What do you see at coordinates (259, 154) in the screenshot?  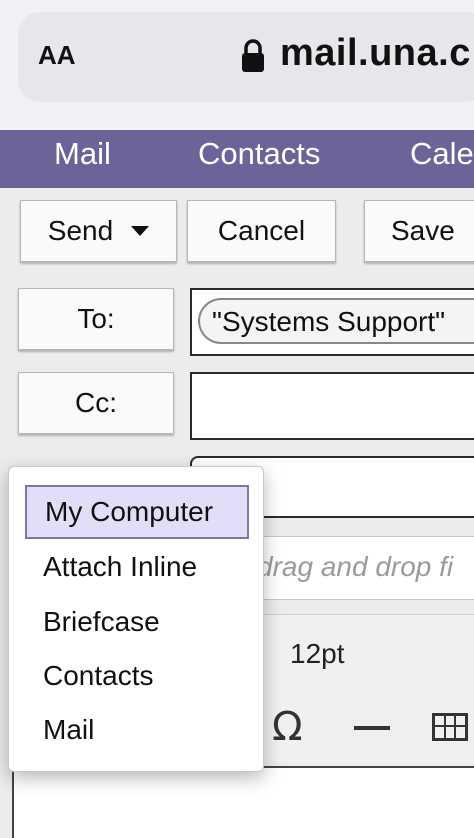 I see `nav-tab-contacts: Contacts` at bounding box center [259, 154].